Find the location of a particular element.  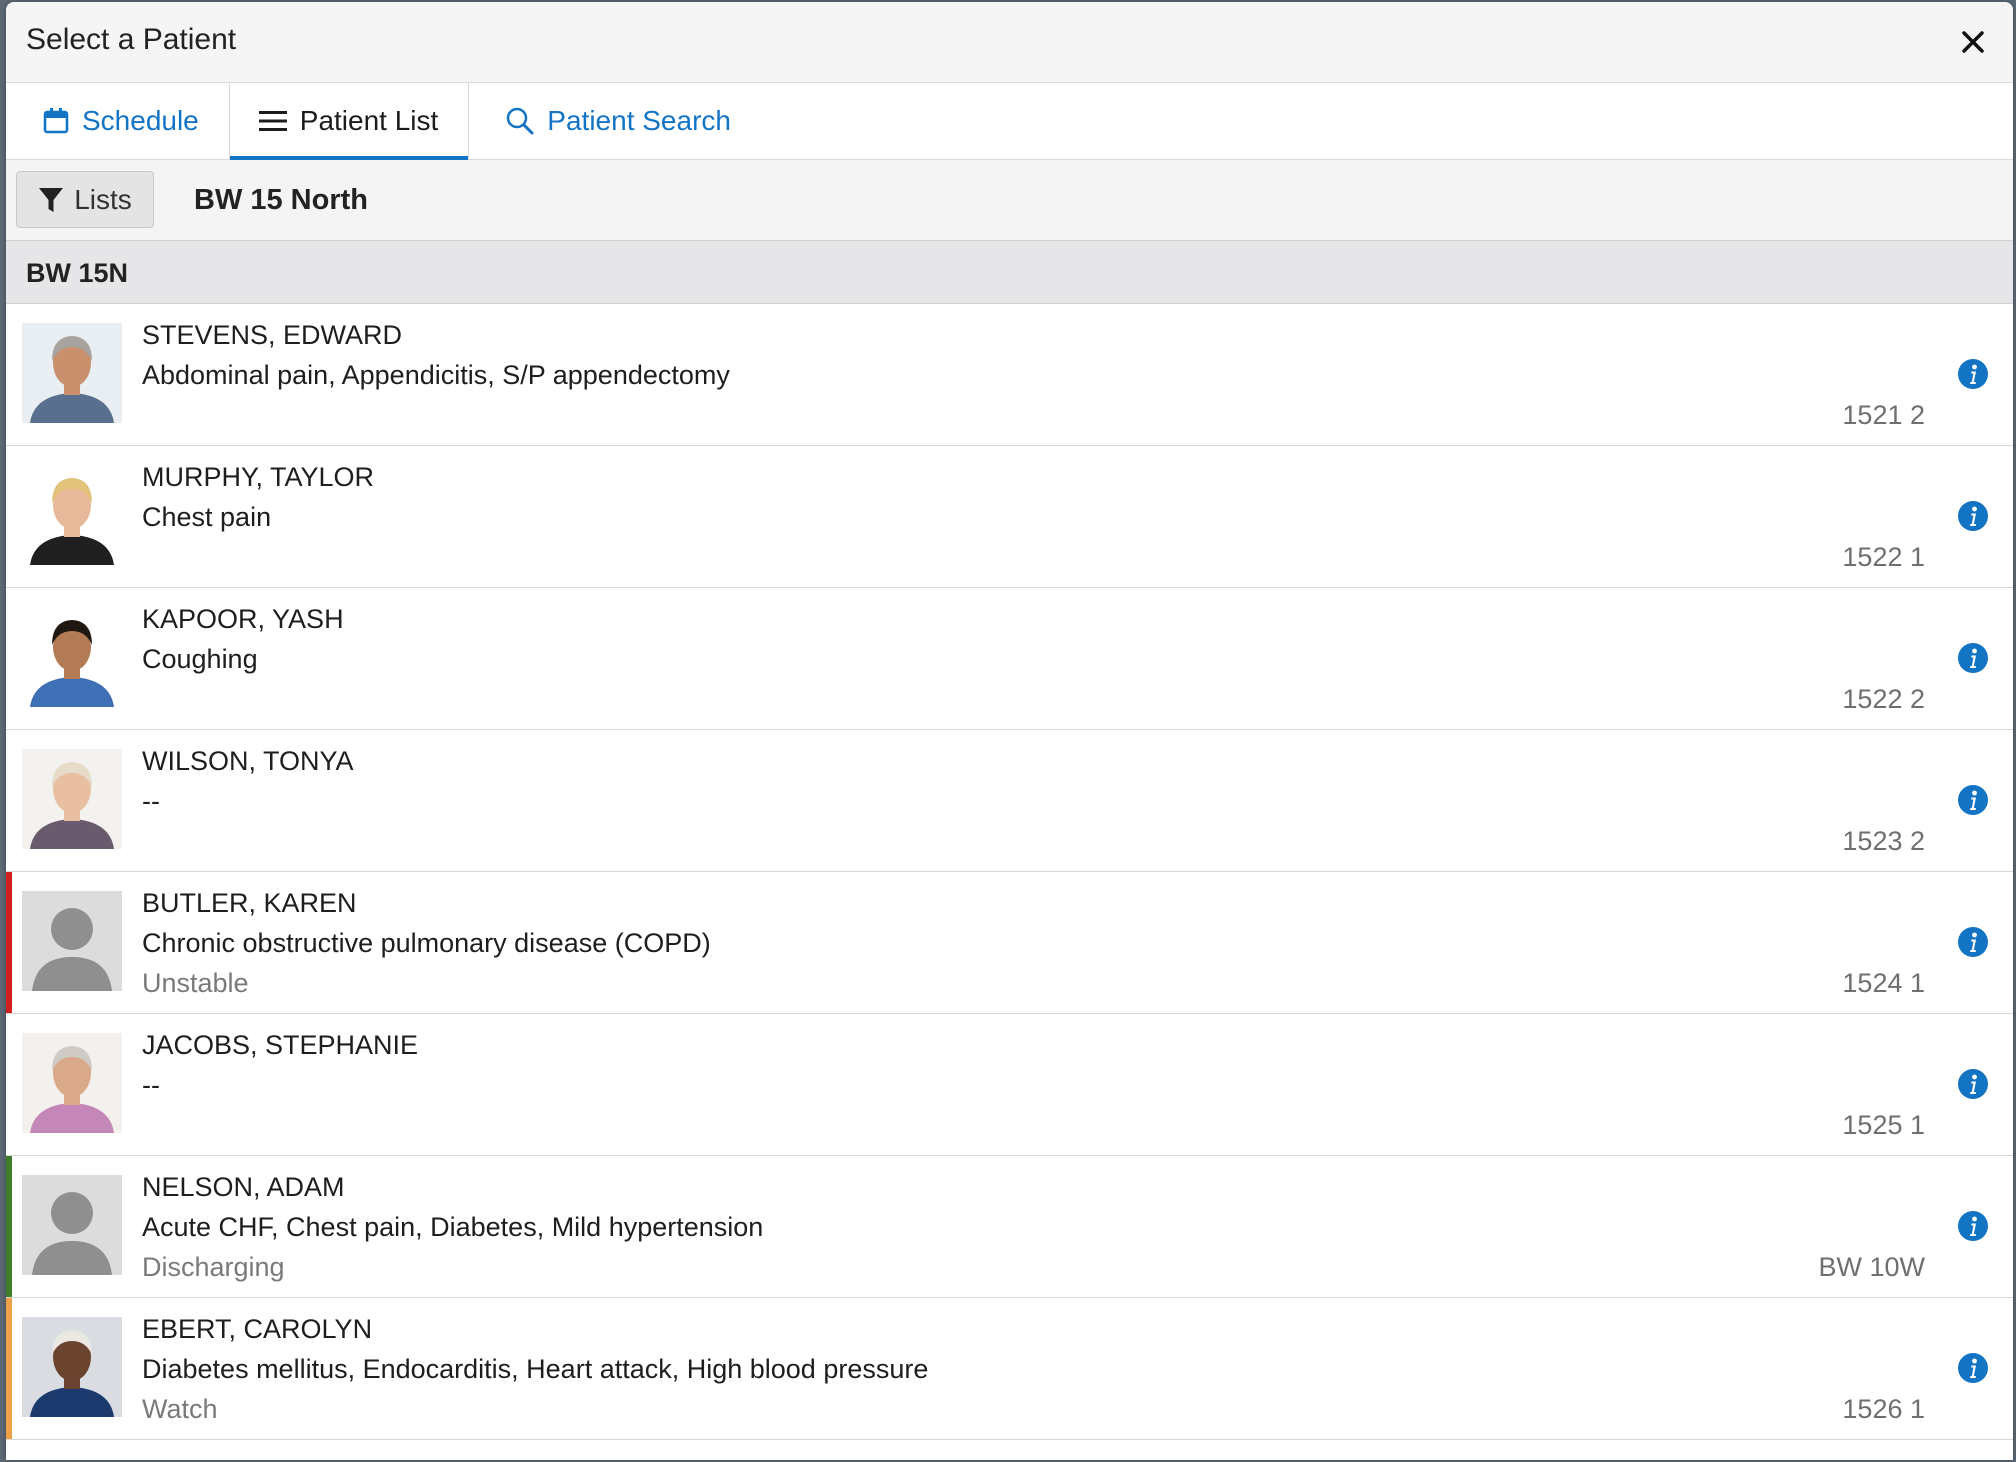

patient-name: MURPHY, TAYLOR is located at coordinates (258, 477).